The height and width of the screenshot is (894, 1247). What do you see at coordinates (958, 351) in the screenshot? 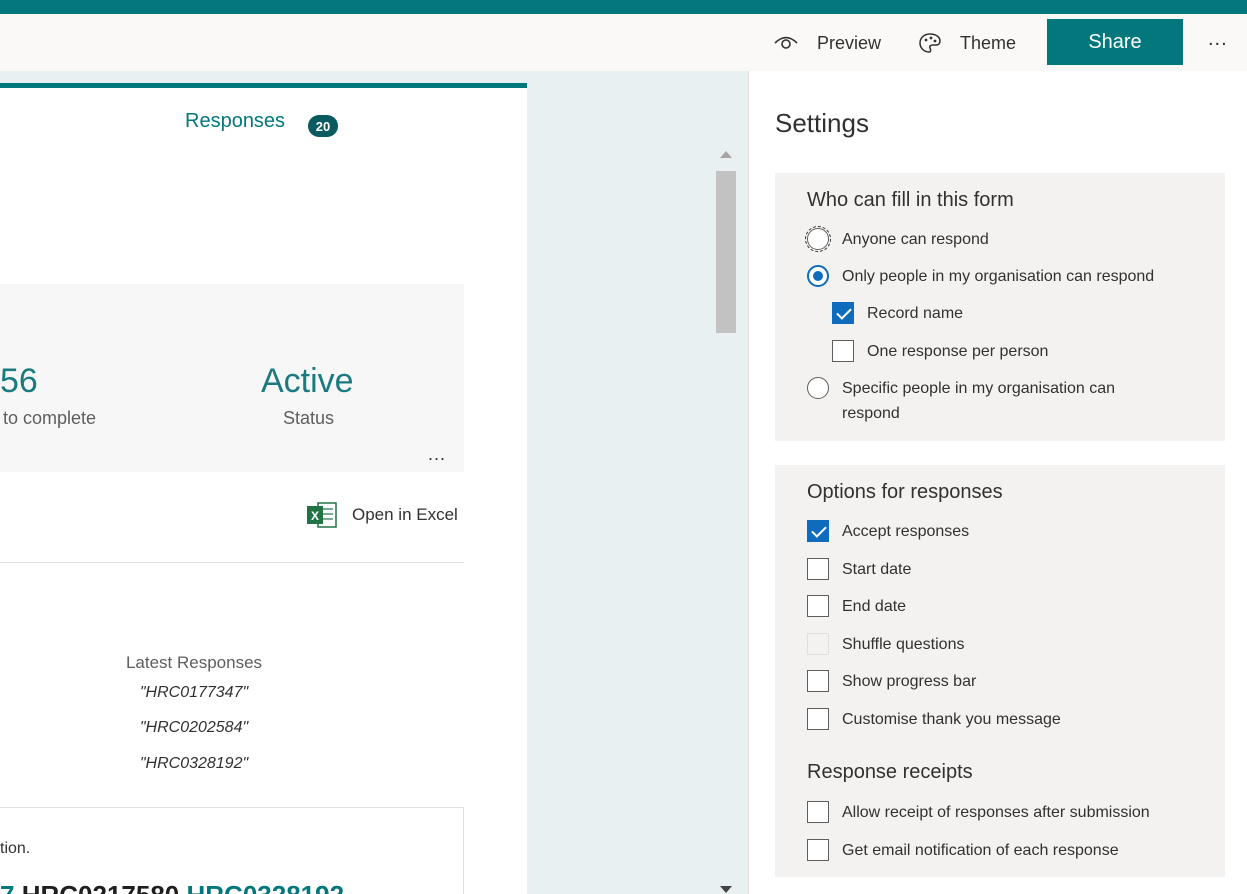
I see `option-label: One response per person` at bounding box center [958, 351].